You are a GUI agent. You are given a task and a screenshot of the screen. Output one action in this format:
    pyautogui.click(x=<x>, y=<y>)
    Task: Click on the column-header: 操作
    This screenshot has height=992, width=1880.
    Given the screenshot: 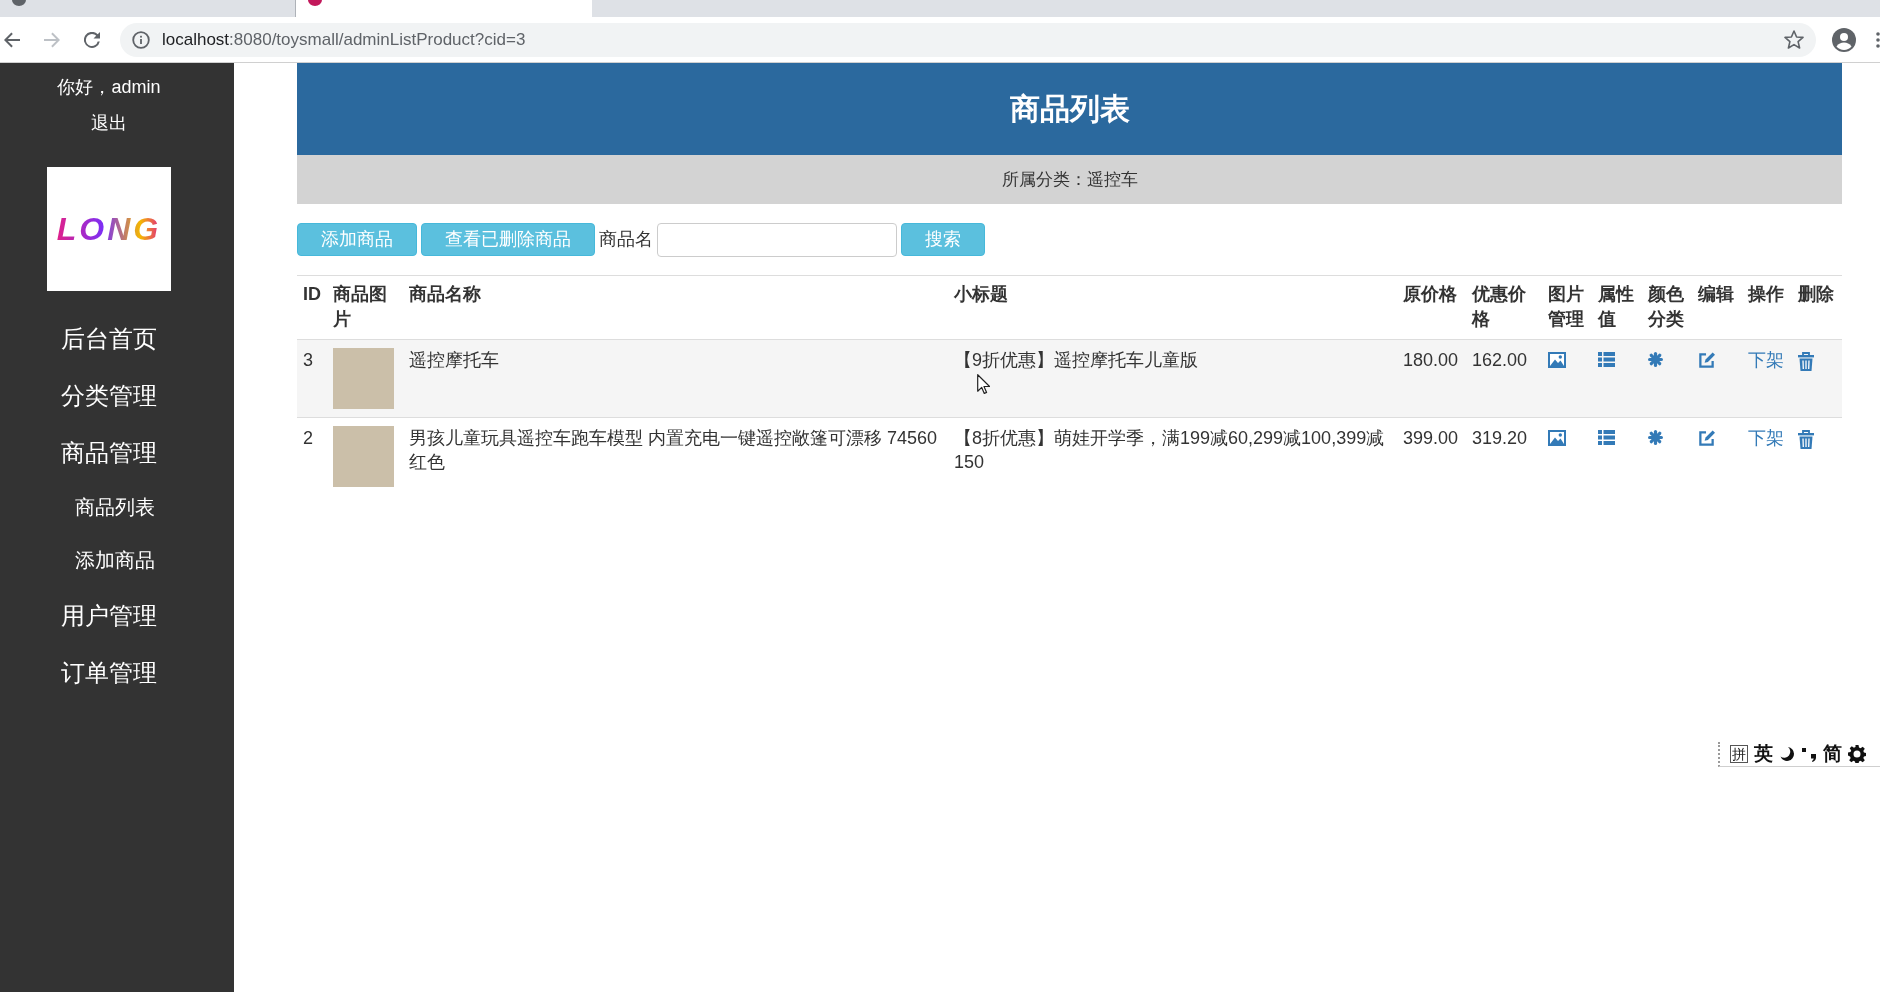 What is the action you would take?
    pyautogui.click(x=1766, y=294)
    